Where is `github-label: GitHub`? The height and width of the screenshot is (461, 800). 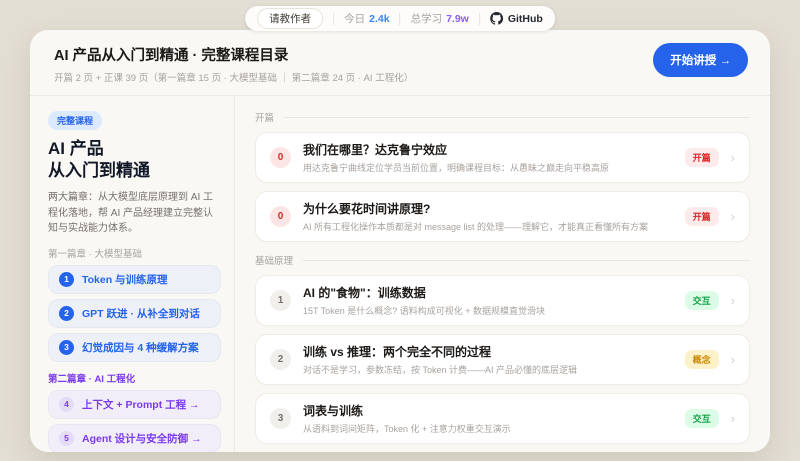
github-label: GitHub is located at coordinates (525, 18).